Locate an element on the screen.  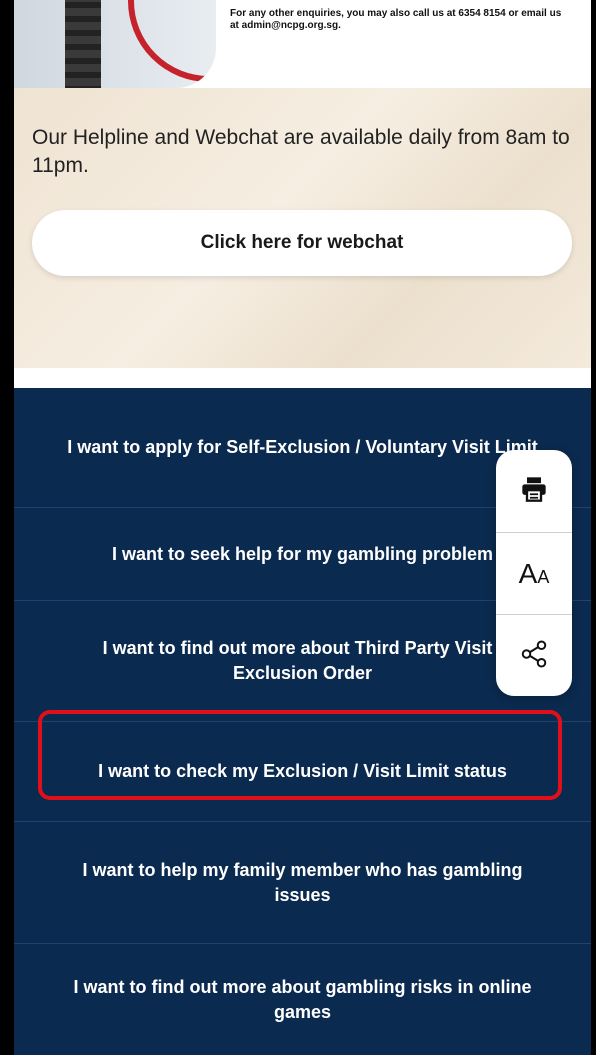
accessibility-toolbar: AA is located at coordinates (534, 573).